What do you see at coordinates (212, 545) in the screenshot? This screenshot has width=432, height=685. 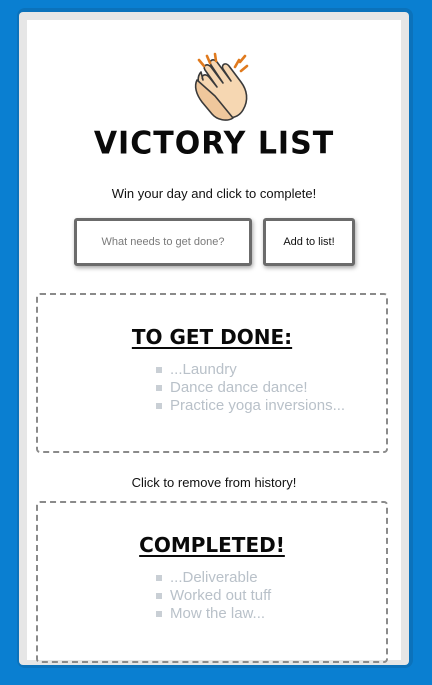 I see `completed-heading: Completed!` at bounding box center [212, 545].